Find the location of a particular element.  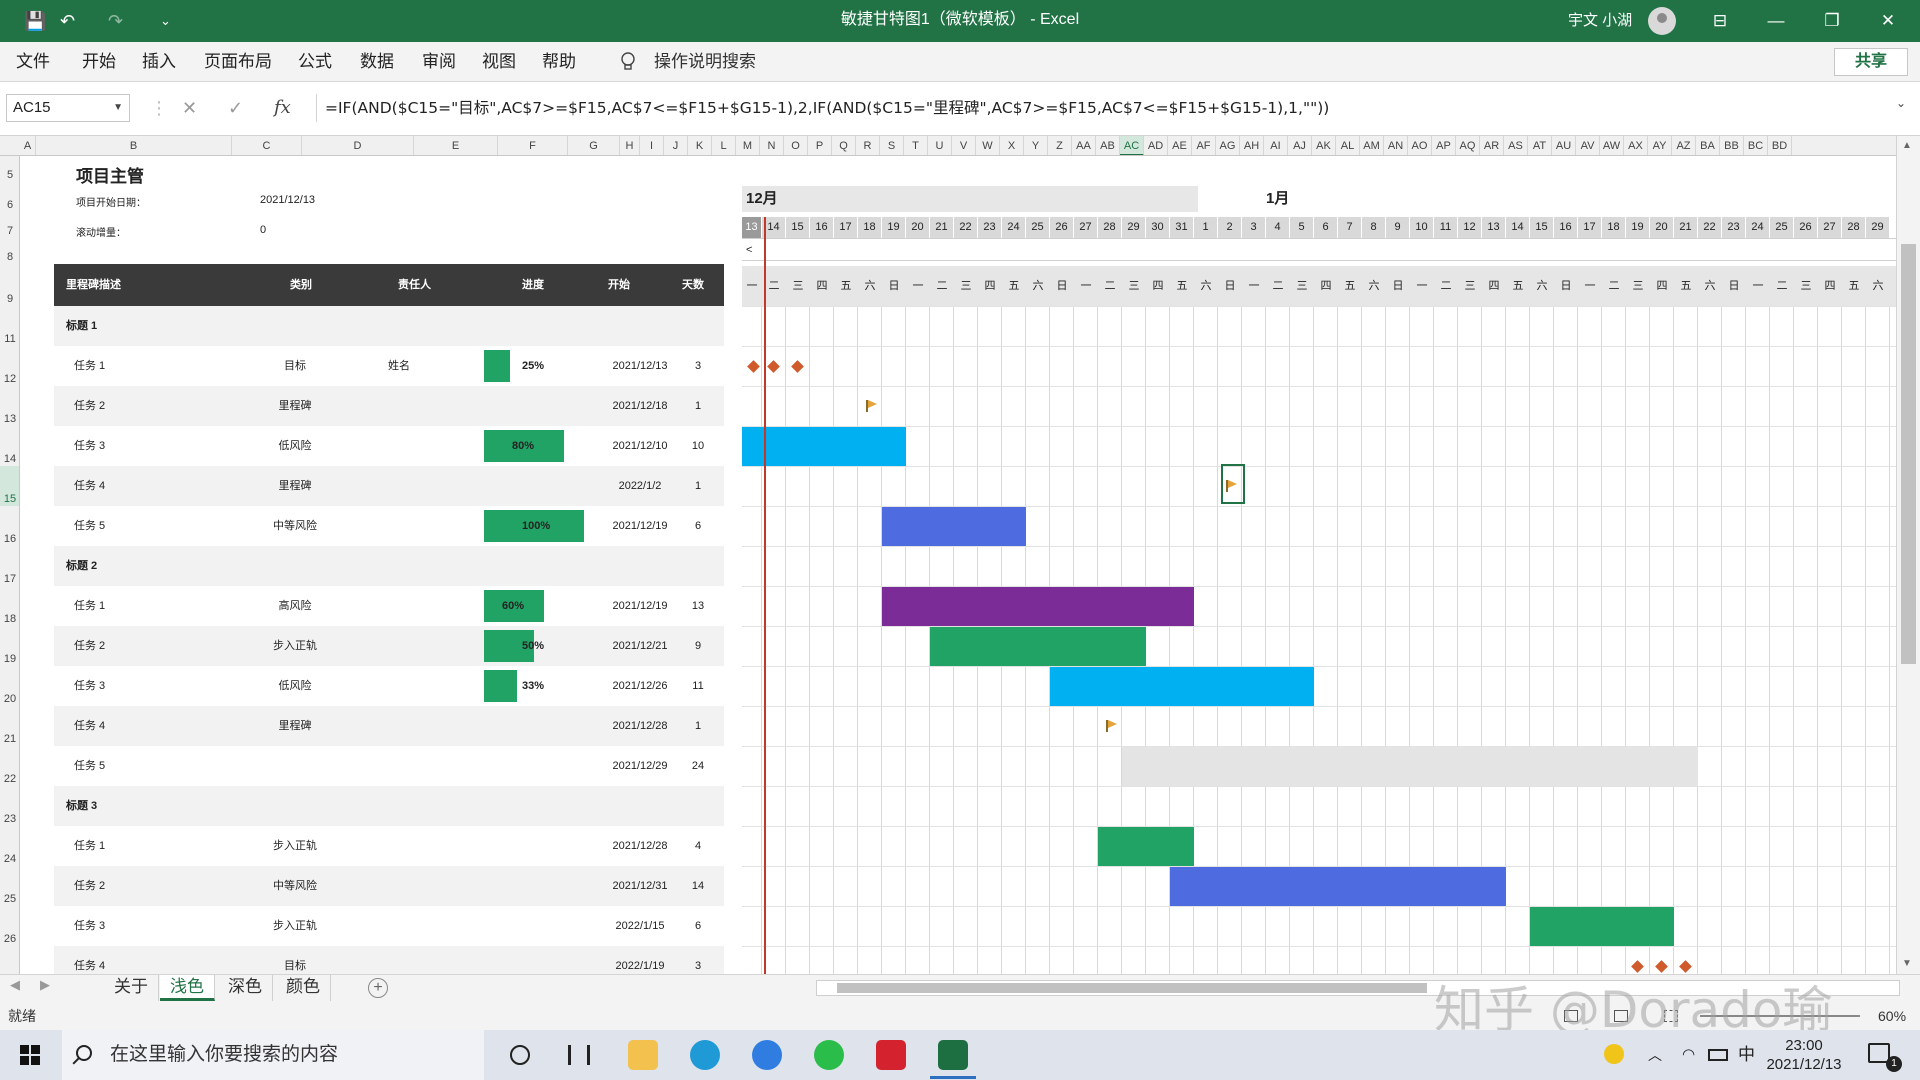

task-start: 2022/1/15 is located at coordinates (640, 926).